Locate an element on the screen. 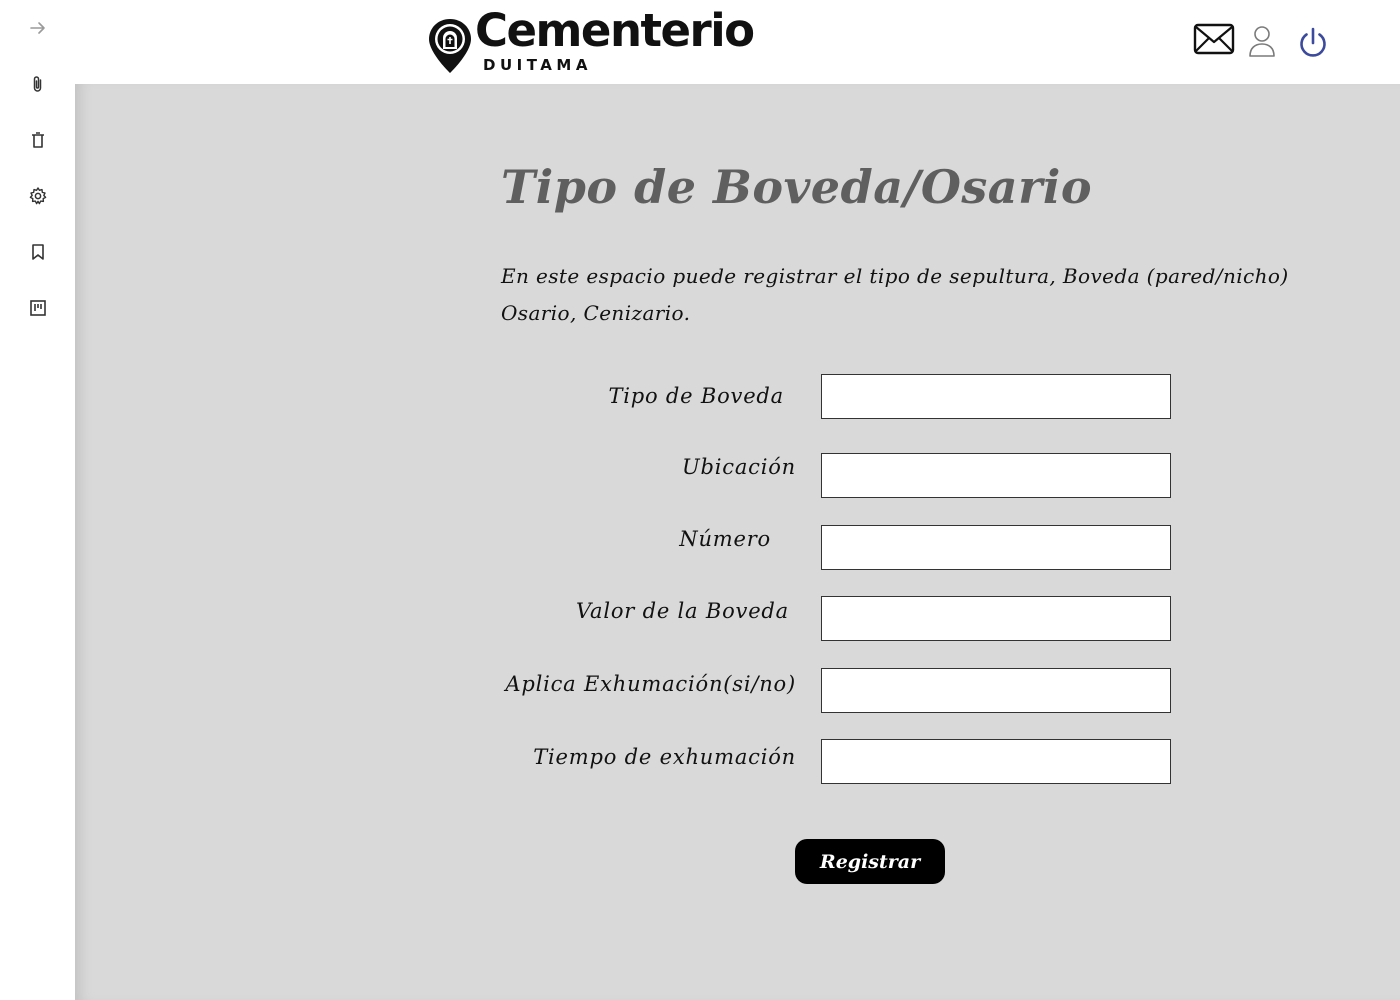 The image size is (1400, 1000). field-row-tiempo-exhumacion: Tiempo de exhumación is located at coordinates (737, 762).